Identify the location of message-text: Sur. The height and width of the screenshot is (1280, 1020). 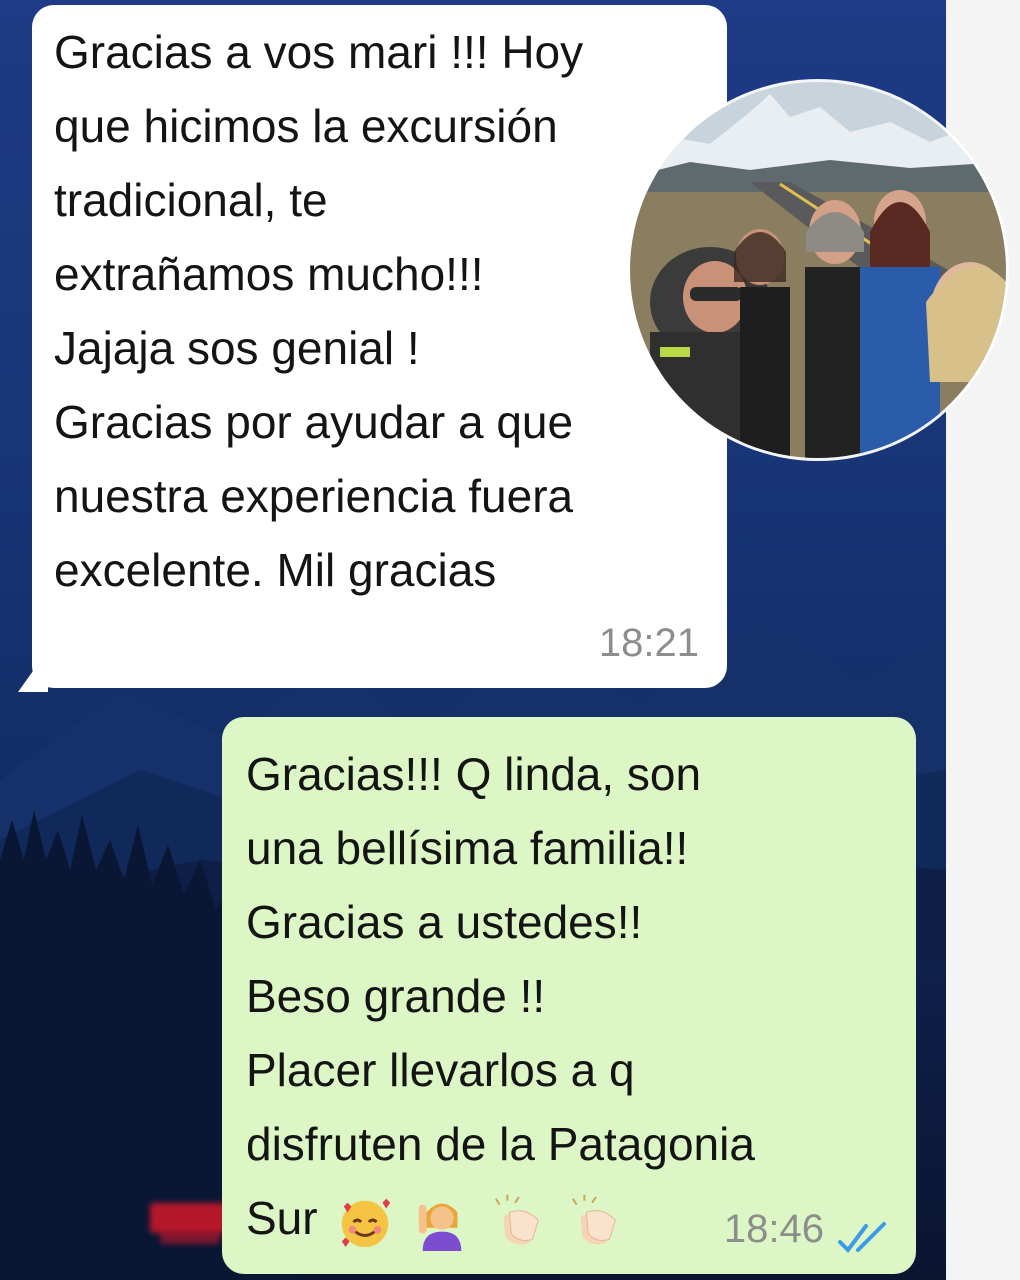
(282, 1218).